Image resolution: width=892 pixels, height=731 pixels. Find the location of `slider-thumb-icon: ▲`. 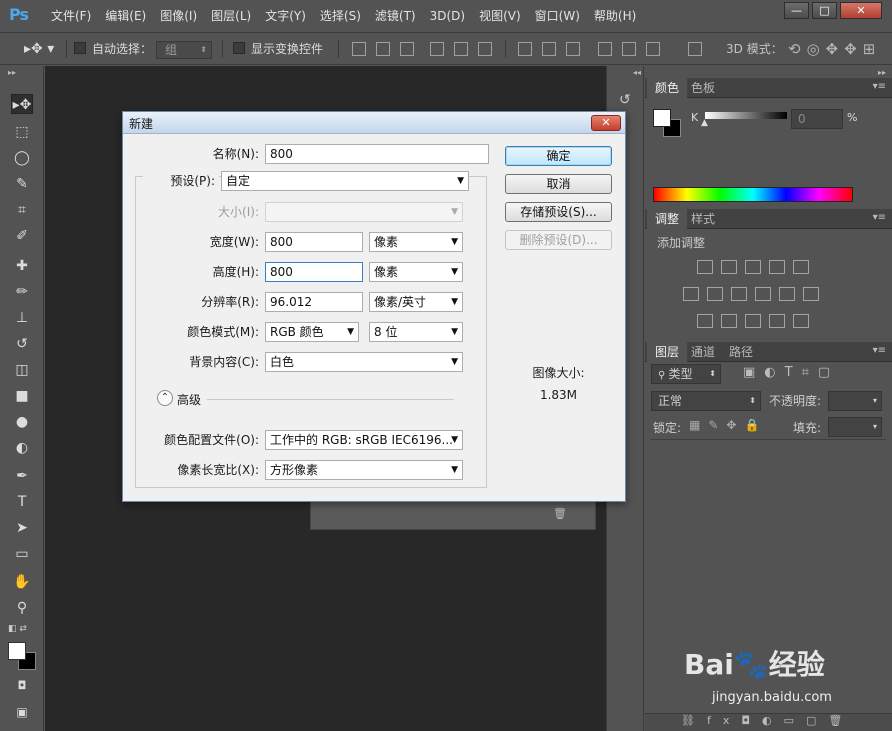

slider-thumb-icon: ▲ is located at coordinates (704, 123).